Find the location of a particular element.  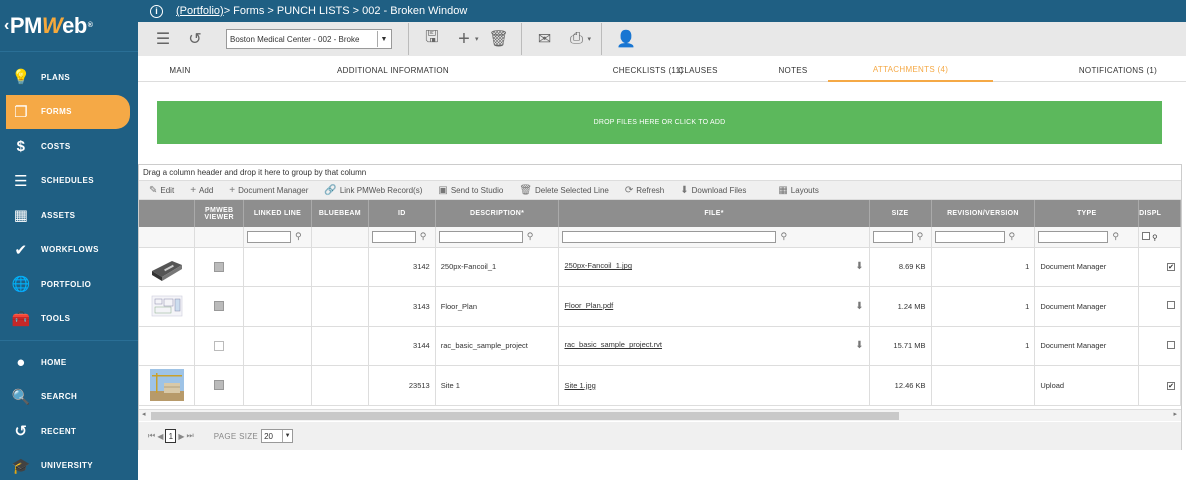

table-row: 23513Site 1Site 1.jpg12.46 KBUpload✔ is located at coordinates (660, 386).